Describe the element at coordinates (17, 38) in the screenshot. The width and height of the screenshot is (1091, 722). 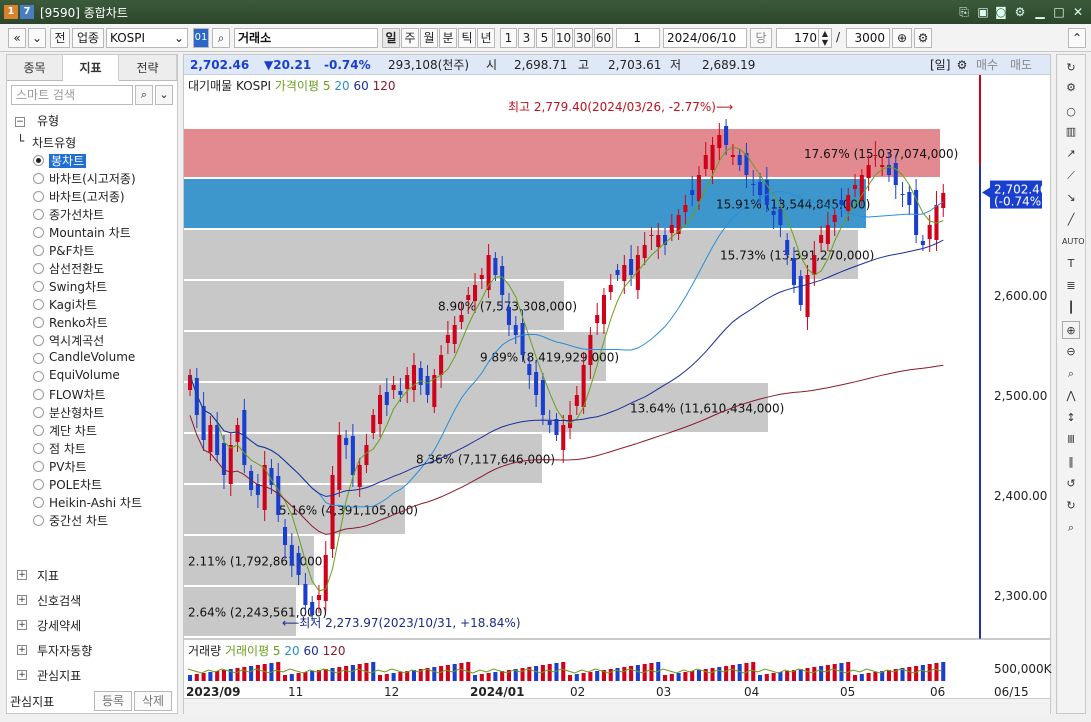
I see `nav-prev-button: «` at that location.